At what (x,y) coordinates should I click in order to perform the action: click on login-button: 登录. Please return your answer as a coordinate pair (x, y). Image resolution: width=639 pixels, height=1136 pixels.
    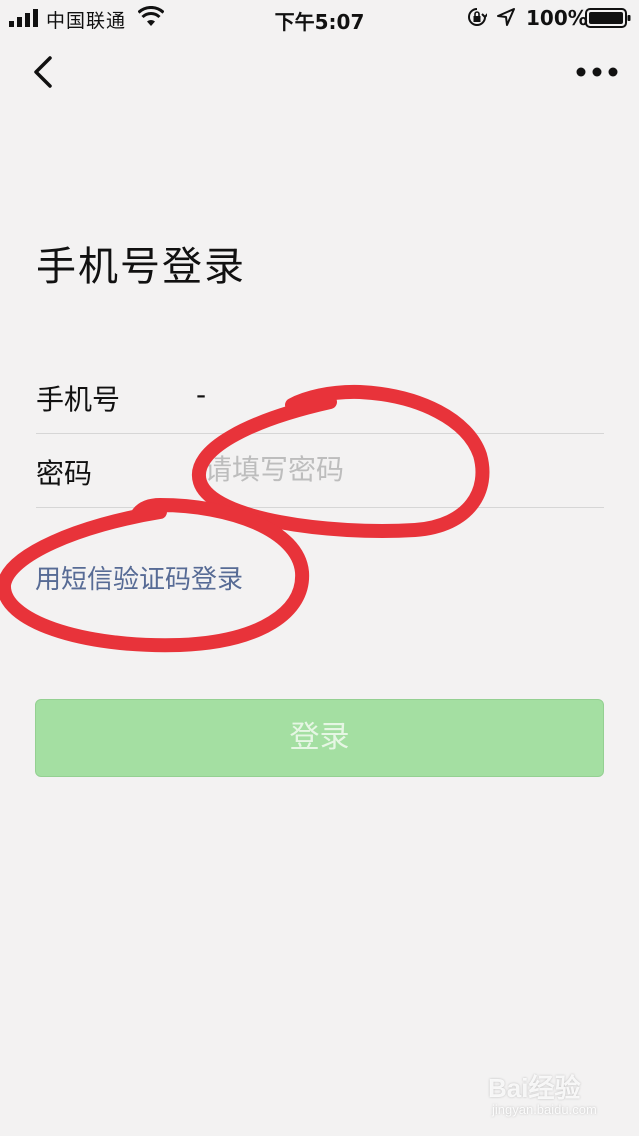
    Looking at the image, I should click on (319, 738).